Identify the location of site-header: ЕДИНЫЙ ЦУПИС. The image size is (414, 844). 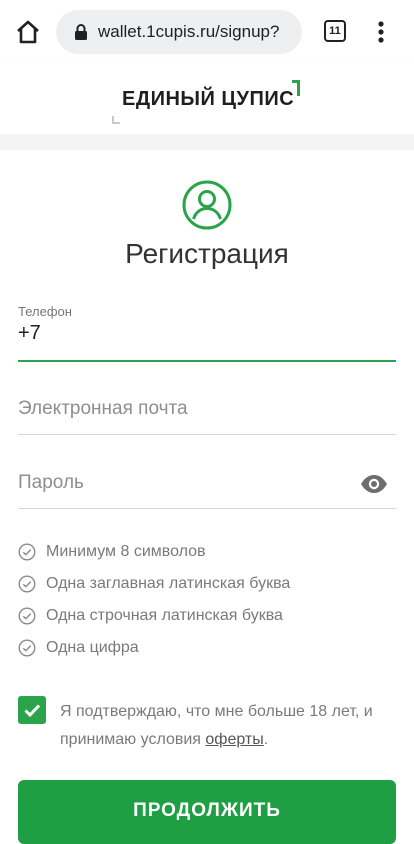
(207, 99).